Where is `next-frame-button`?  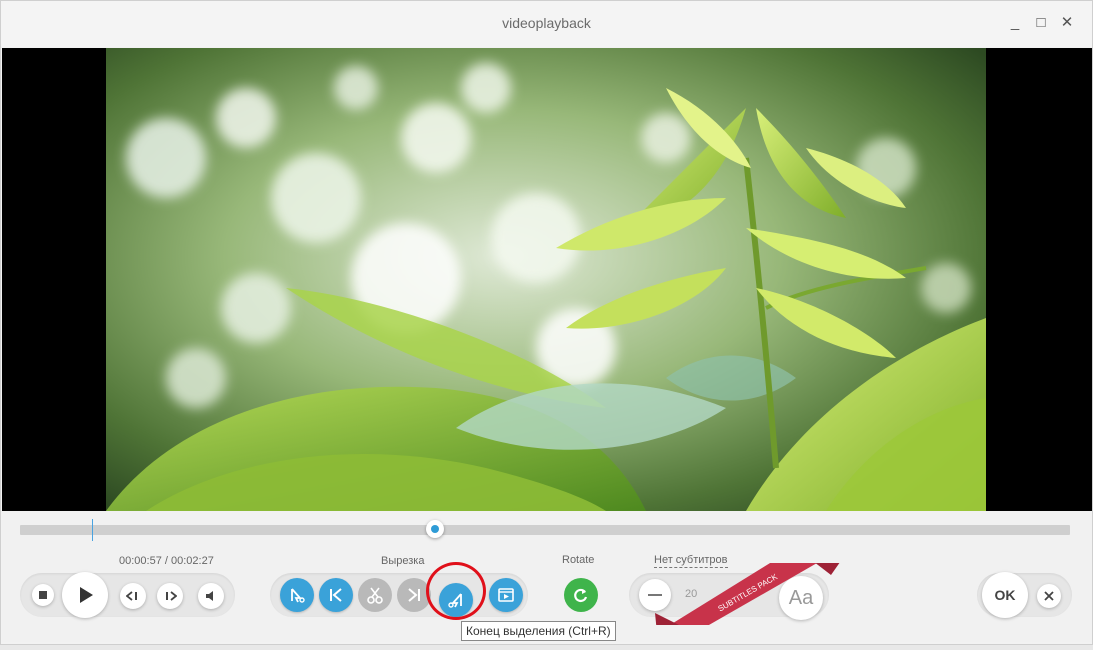 next-frame-button is located at coordinates (170, 596).